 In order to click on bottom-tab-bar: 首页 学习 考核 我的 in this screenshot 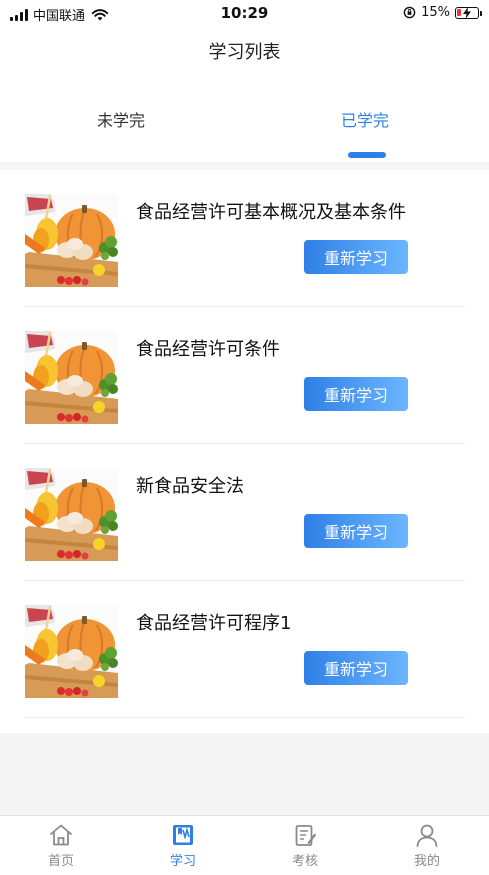, I will do `click(244, 845)`.